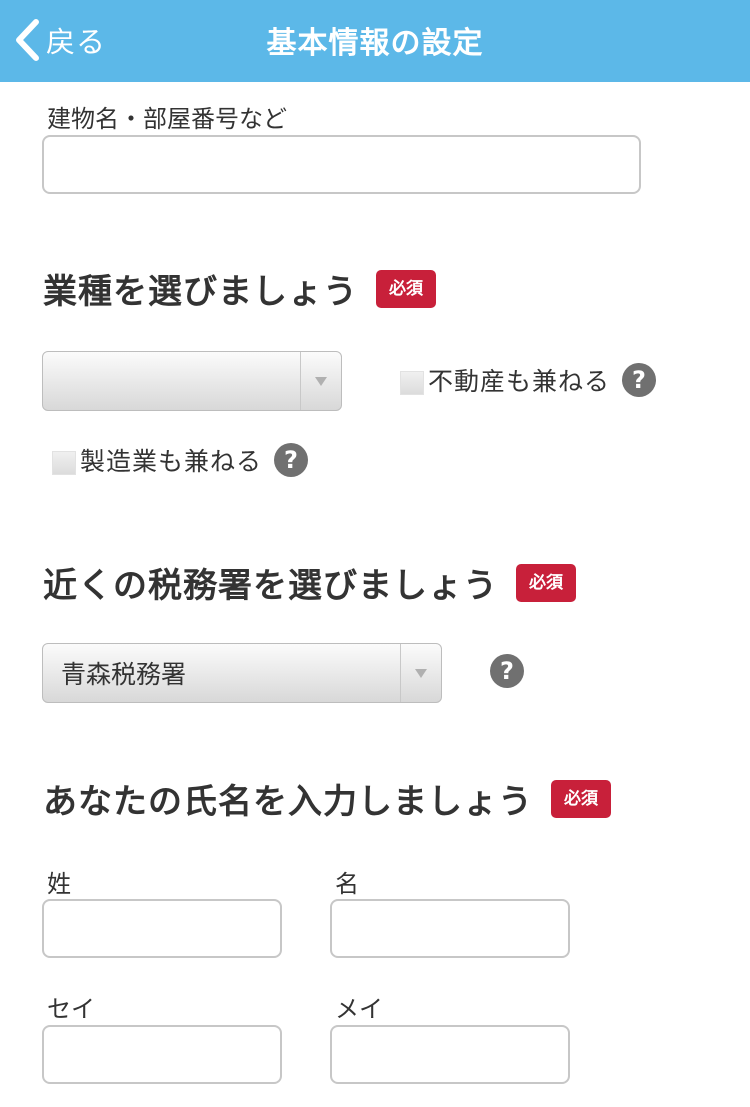 The height and width of the screenshot is (1107, 750). I want to click on page-title: 基本情報の設定, so click(375, 43).